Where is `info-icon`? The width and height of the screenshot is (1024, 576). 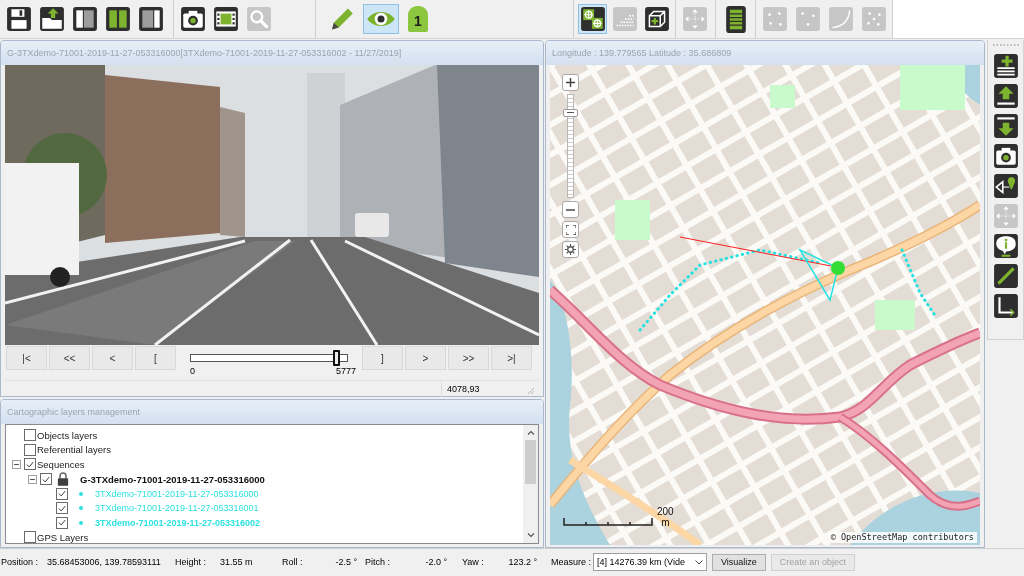
info-icon is located at coordinates (1005, 246).